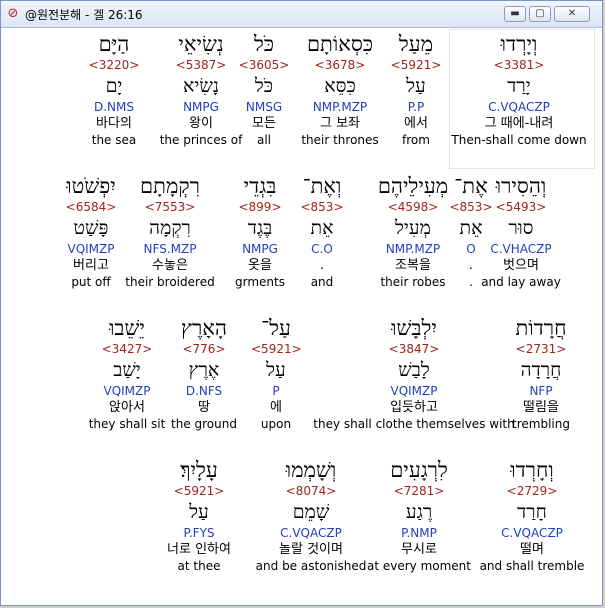 The image size is (605, 608). Describe the element at coordinates (311, 491) in the screenshot. I see `strong-number: <8074>` at that location.